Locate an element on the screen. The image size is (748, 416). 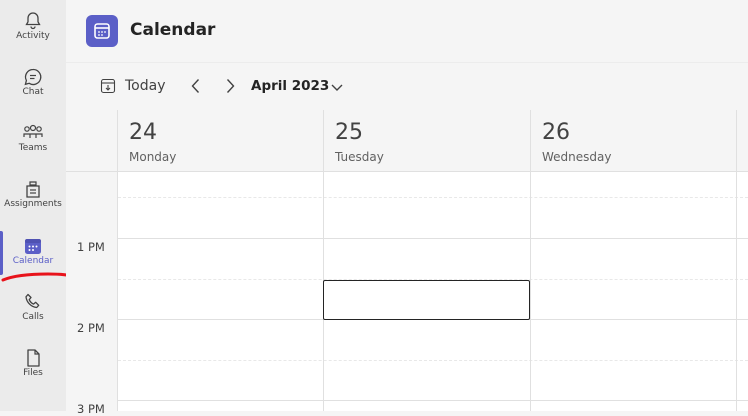
rail-item-teams: Teams is located at coordinates (33, 146).